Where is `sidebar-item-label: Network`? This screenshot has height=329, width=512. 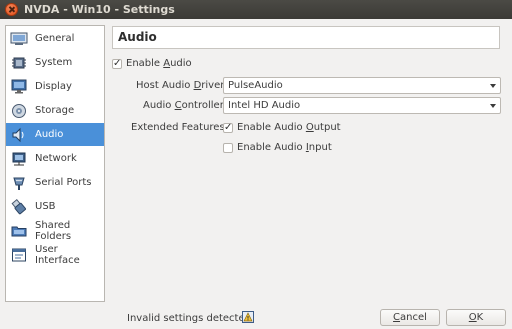
sidebar-item-label: Network is located at coordinates (56, 158).